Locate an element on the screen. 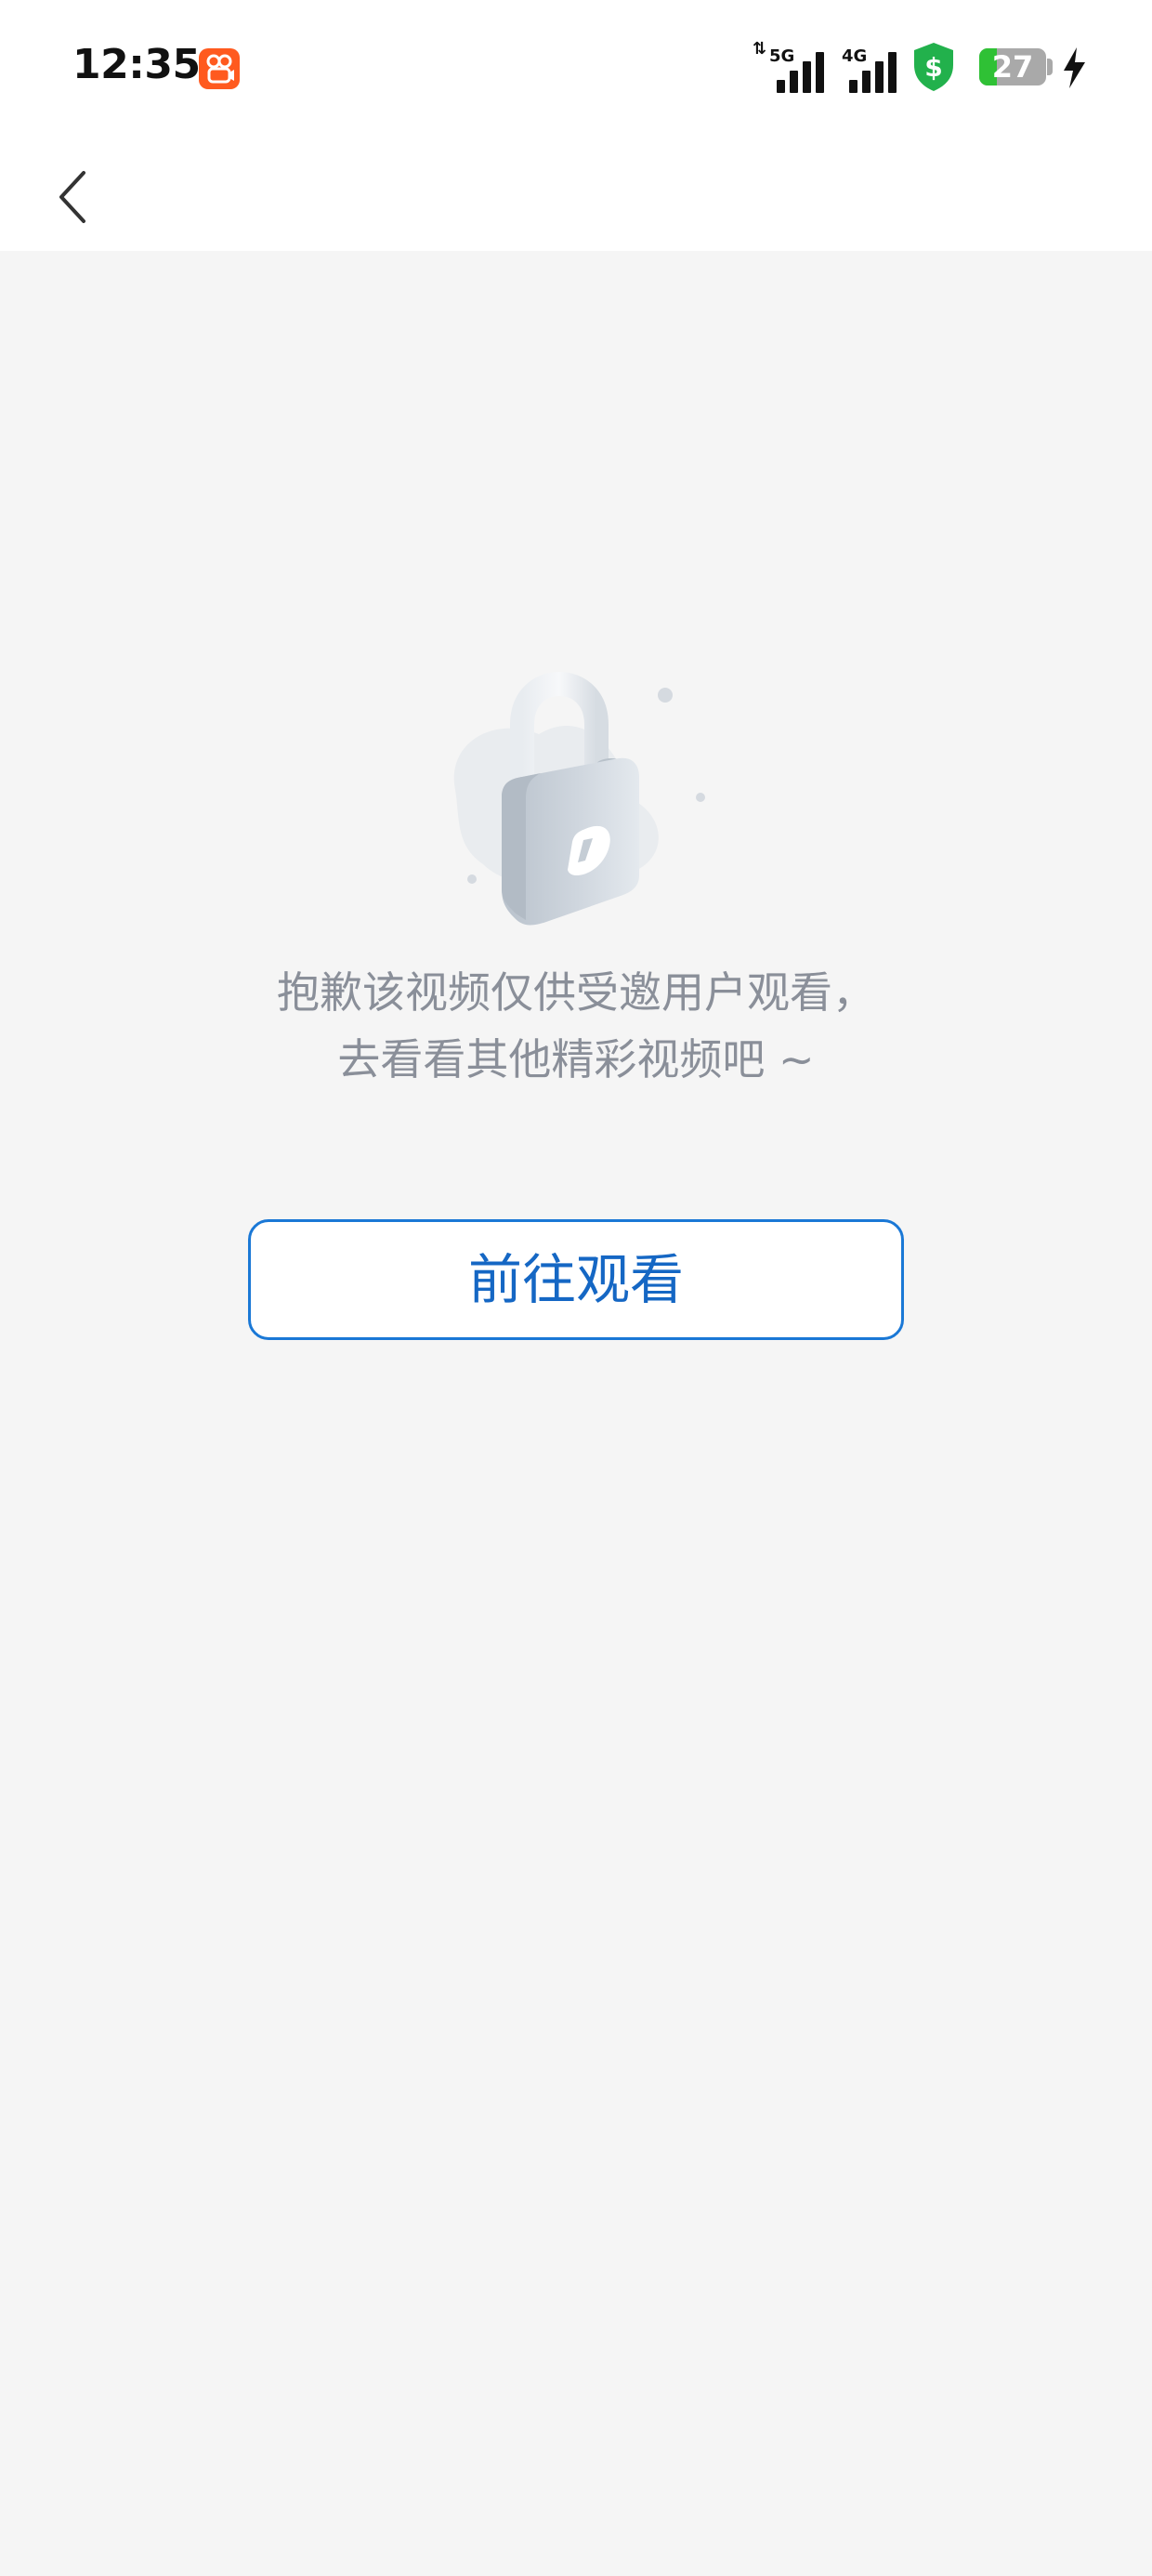 The image size is (1152, 2576). message-line-1: 抱歉该视频仅供受邀用户观看， is located at coordinates (576, 992).